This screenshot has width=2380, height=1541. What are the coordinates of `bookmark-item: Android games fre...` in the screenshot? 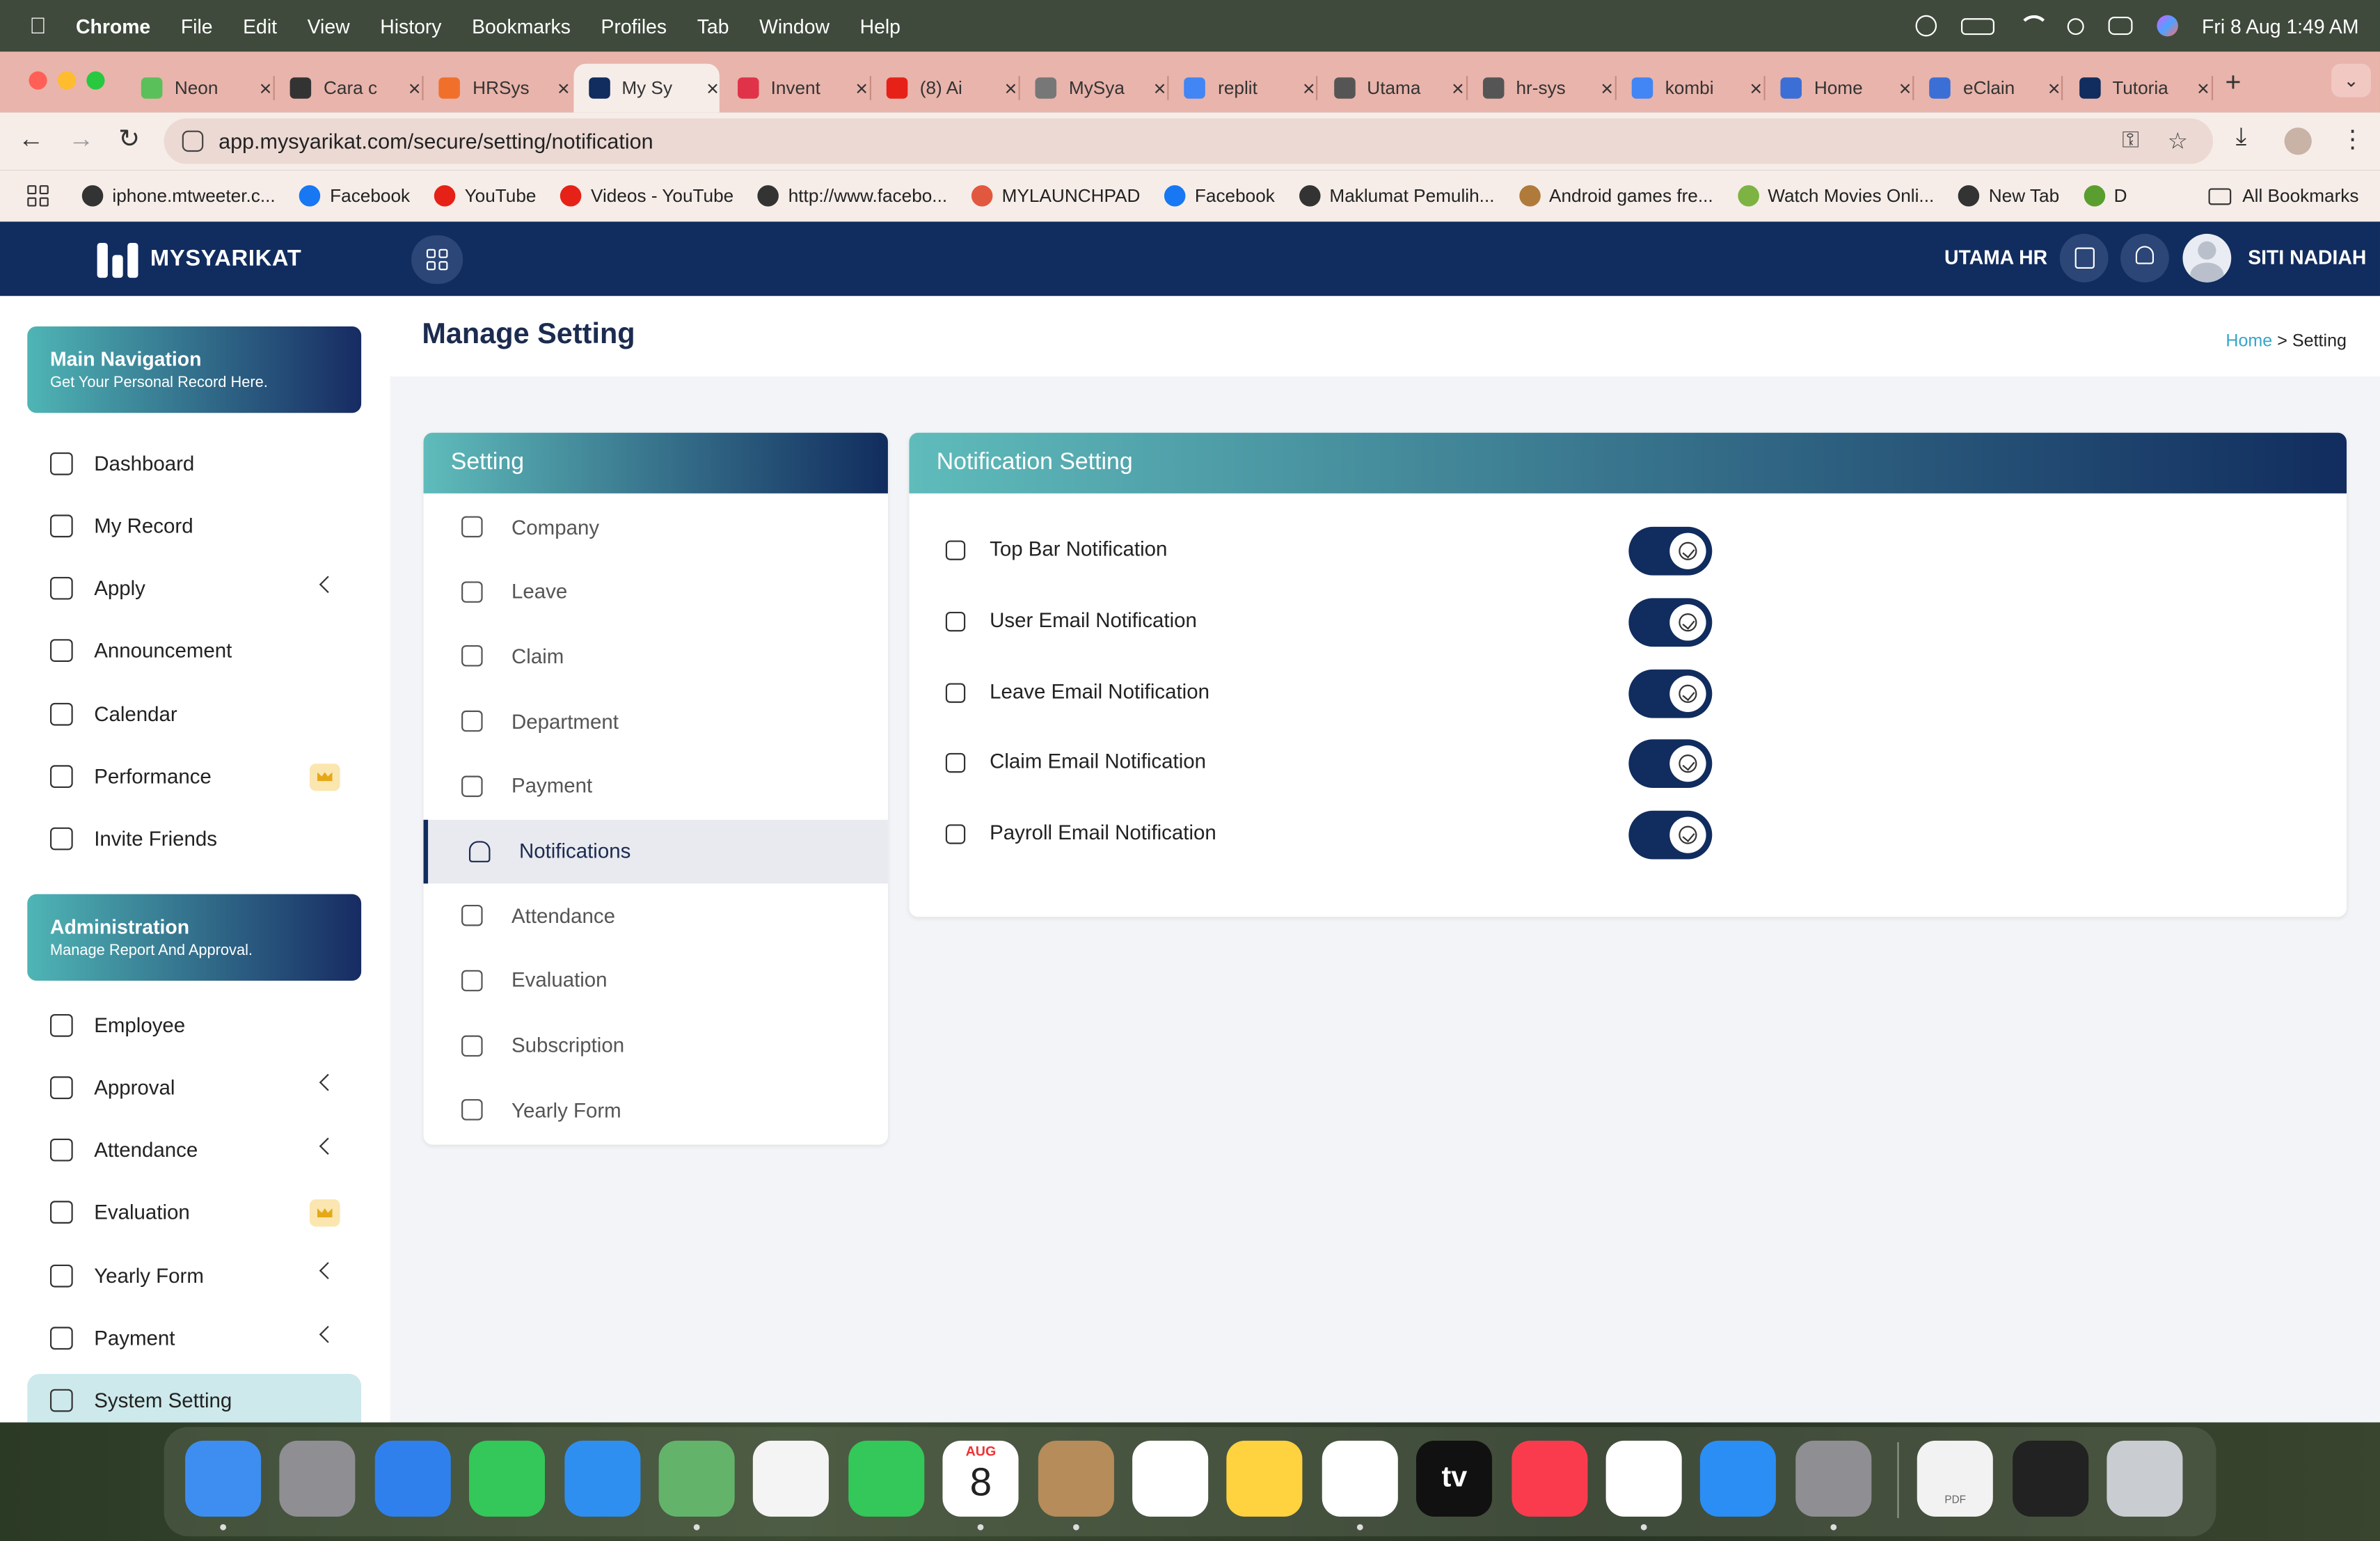 It's located at (1615, 196).